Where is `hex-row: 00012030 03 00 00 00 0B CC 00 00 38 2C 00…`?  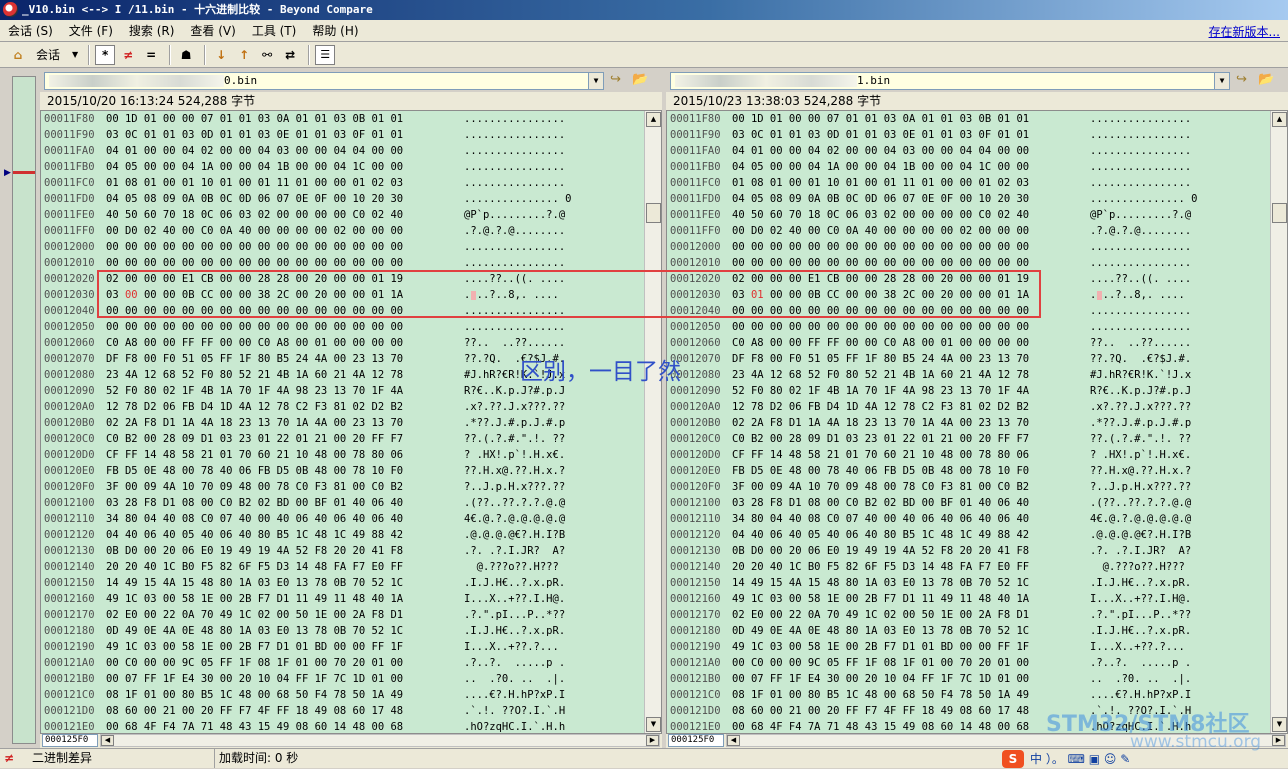 hex-row: 00012030 03 00 00 00 0B CC 00 00 38 2C 00… is located at coordinates (343, 295).